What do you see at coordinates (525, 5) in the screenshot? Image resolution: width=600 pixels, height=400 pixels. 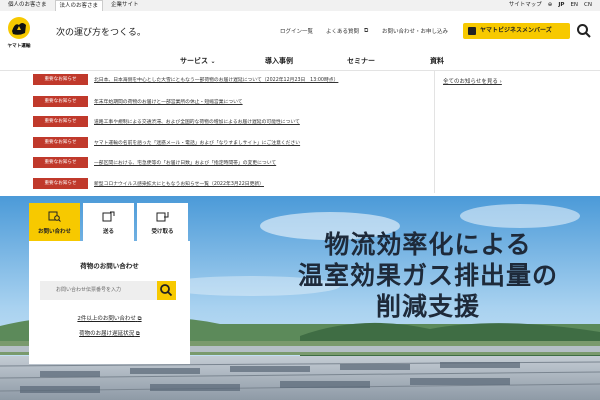 I see `sitemap-link: サイトマップ` at bounding box center [525, 5].